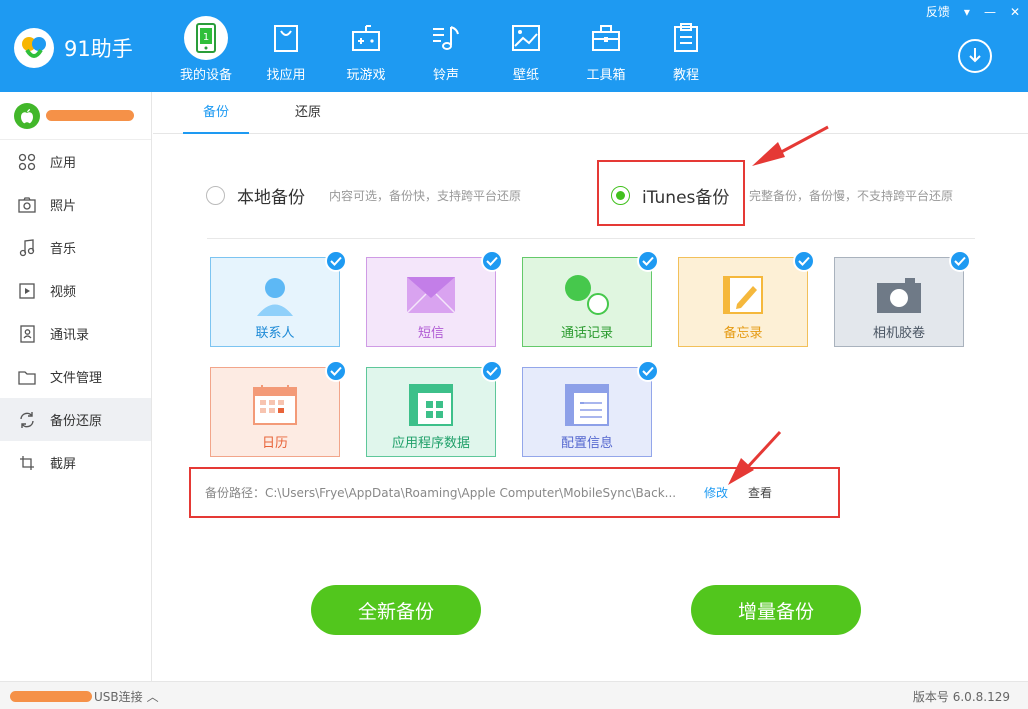  What do you see at coordinates (396, 610) in the screenshot?
I see `new-backup-button: 全新备份` at bounding box center [396, 610].